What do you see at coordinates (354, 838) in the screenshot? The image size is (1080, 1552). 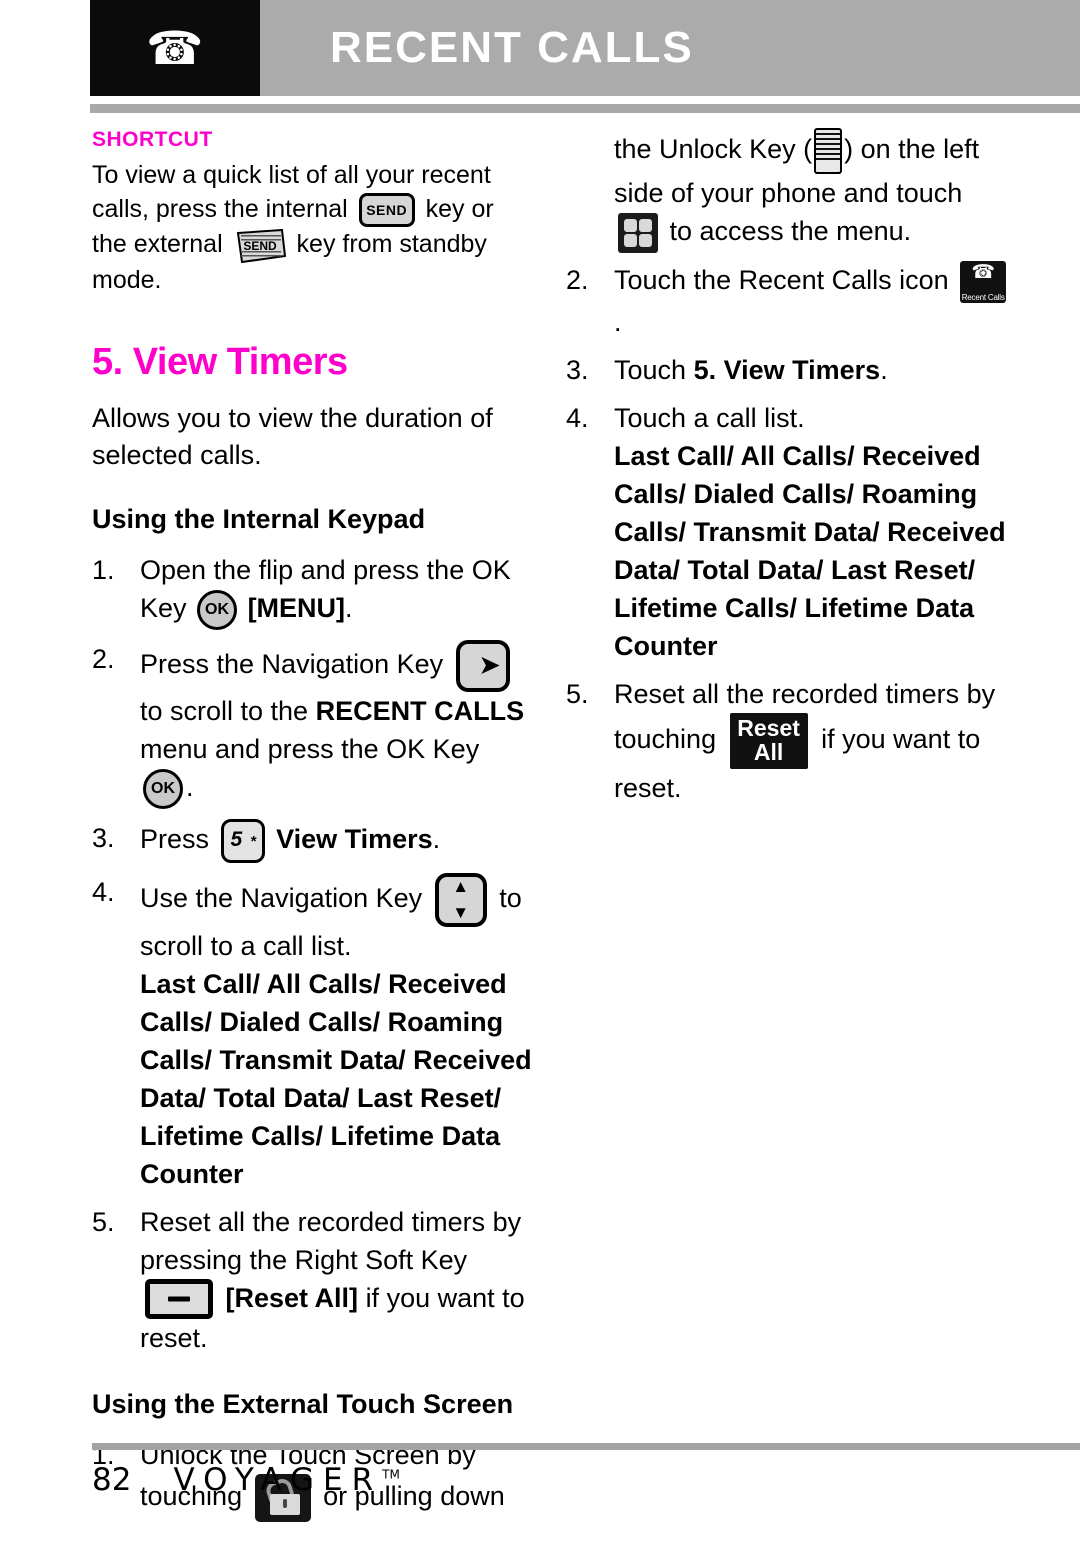 I see `step-text-bold: View Timers` at bounding box center [354, 838].